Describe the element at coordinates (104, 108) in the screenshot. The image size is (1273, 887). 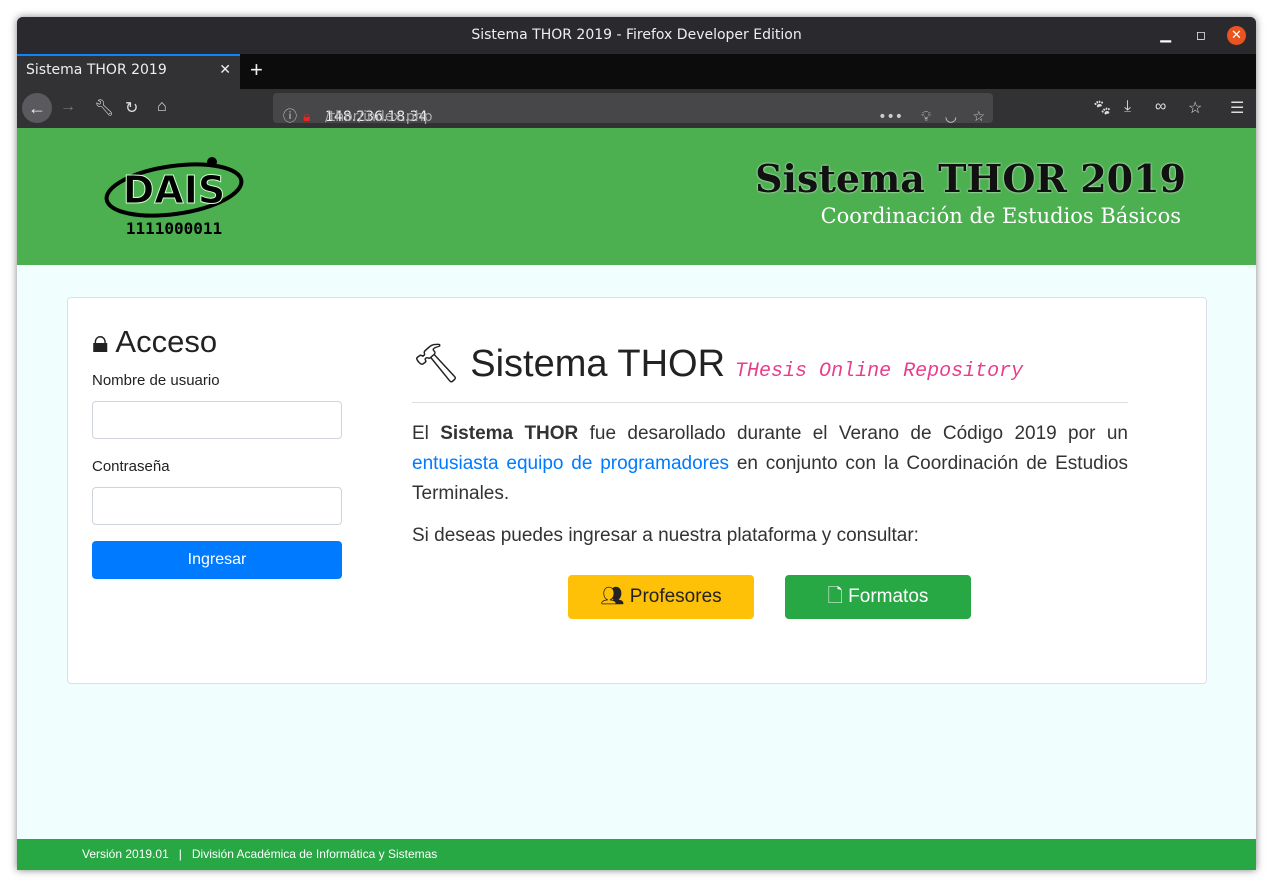
I see `wrench-icon: 🔧︎` at that location.